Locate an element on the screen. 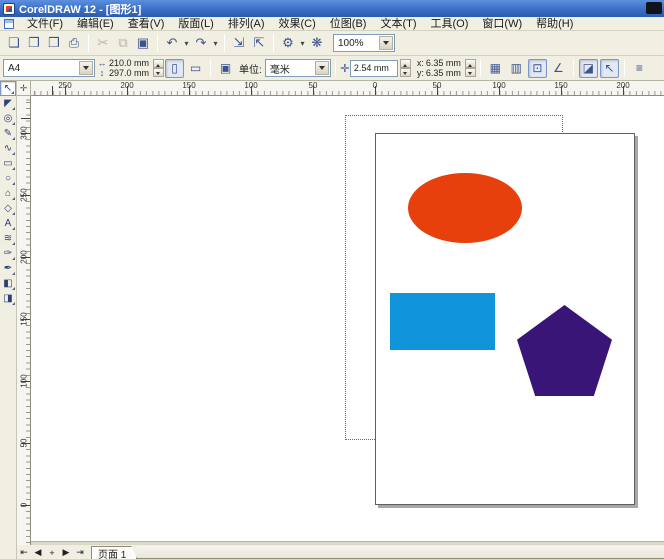 Image resolution: width=664 pixels, height=559 pixels. smart-drawing-tool: ∿ is located at coordinates (8, 148).